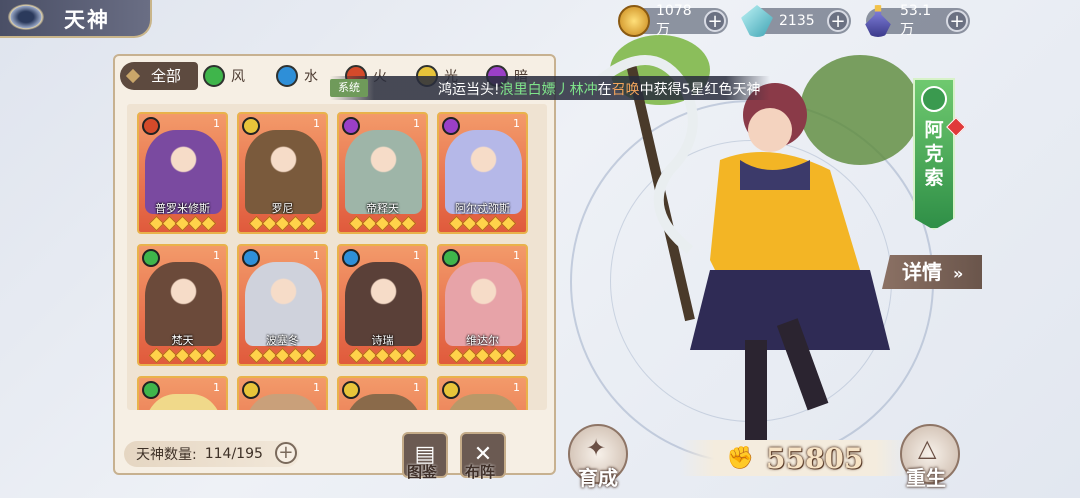  Describe the element at coordinates (285, 453) in the screenshot. I see `expand-slots-button: +` at that location.